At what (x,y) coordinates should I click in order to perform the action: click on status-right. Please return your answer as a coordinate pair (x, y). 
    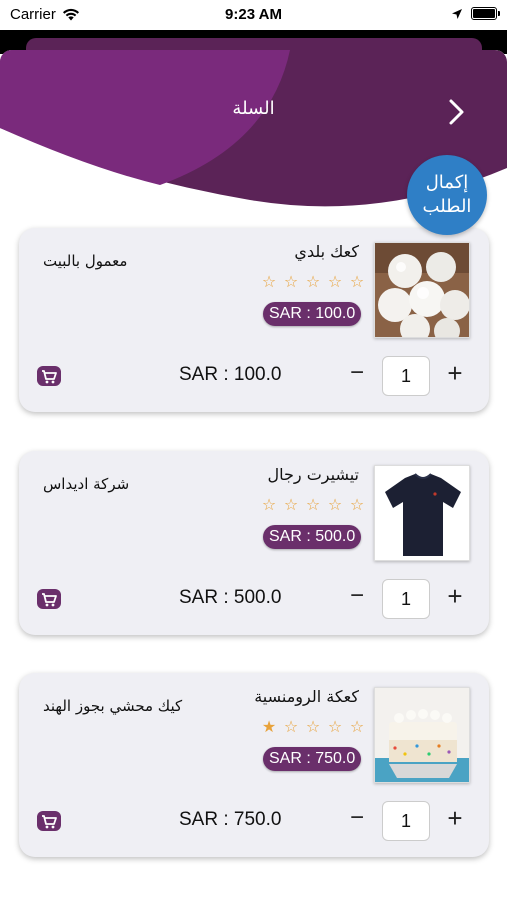
    Looking at the image, I should click on (475, 13).